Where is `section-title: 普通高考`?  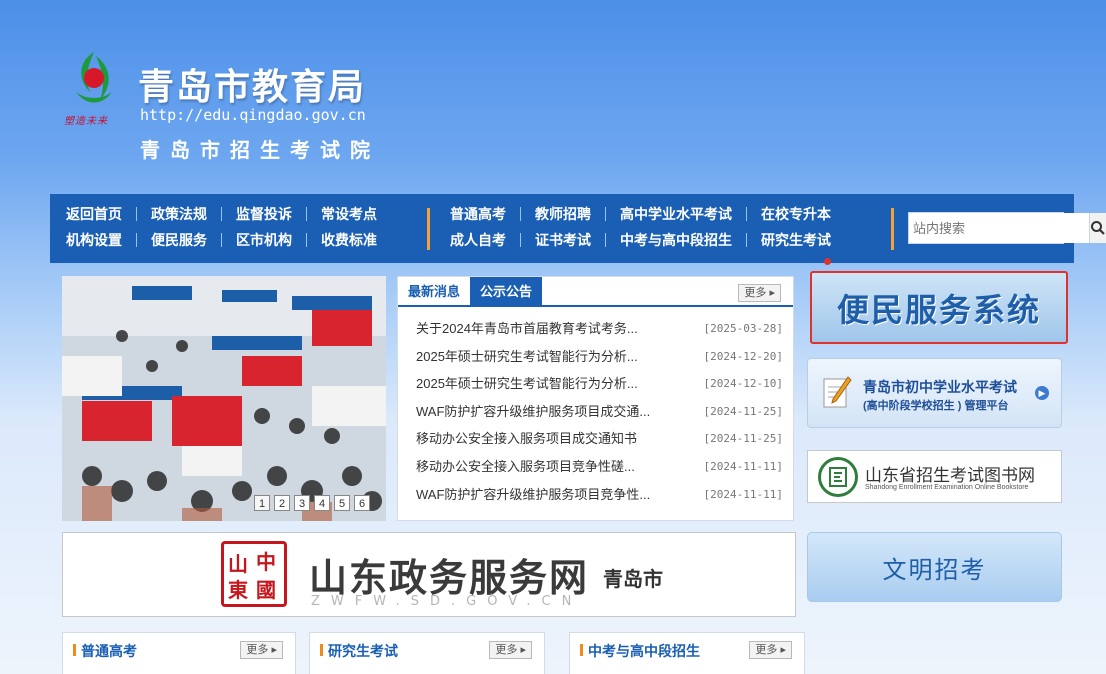 section-title: 普通高考 is located at coordinates (105, 651).